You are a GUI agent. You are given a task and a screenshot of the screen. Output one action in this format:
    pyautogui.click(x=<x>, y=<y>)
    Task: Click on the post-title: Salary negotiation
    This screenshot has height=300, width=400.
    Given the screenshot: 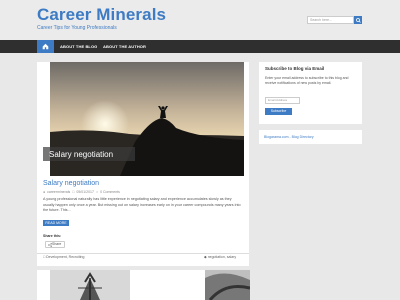 What is the action you would take?
    pyautogui.click(x=71, y=183)
    